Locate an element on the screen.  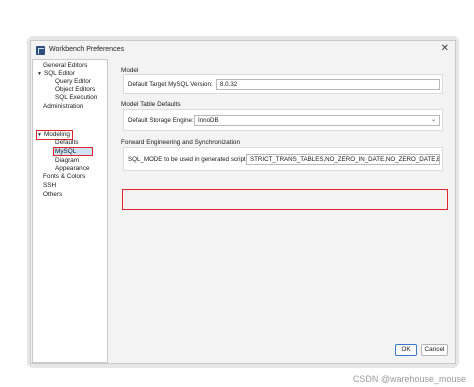
model-group: Default Target MySQL Version: 8.0.32 is located at coordinates (283, 84).